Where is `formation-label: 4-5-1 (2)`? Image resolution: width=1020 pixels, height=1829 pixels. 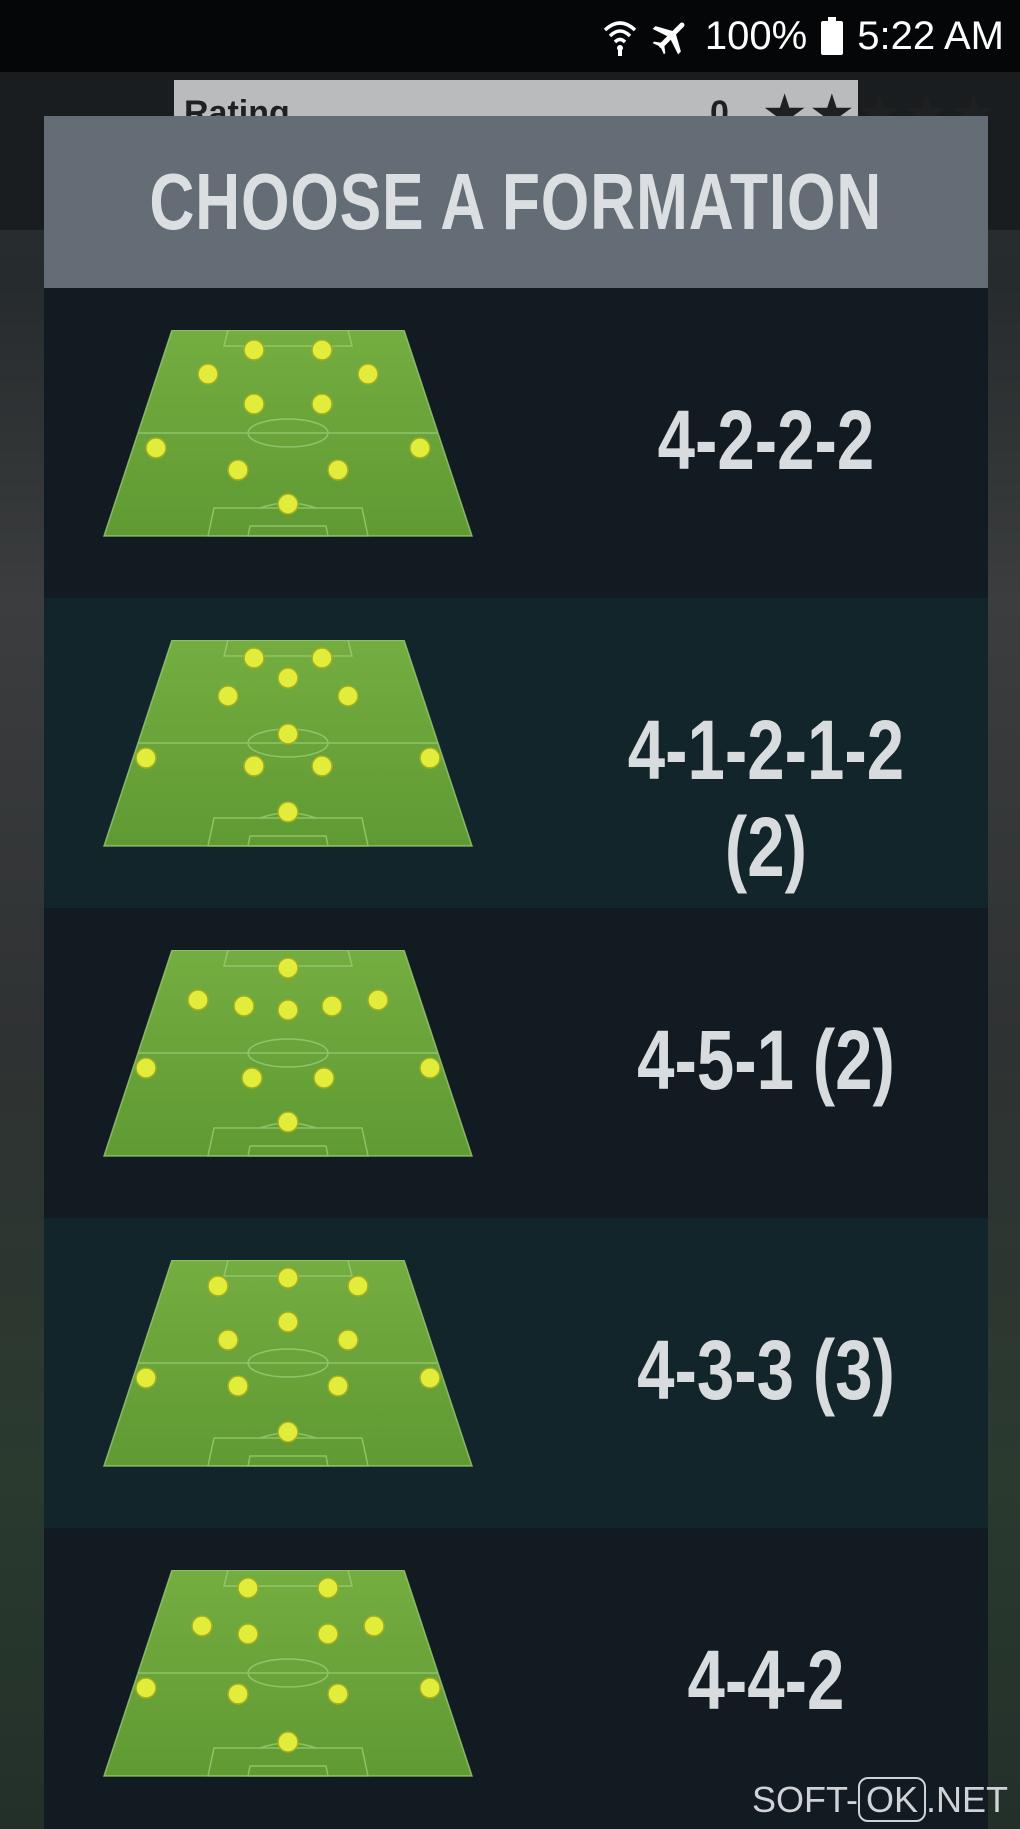 formation-label: 4-5-1 (2) is located at coordinates (766, 1060).